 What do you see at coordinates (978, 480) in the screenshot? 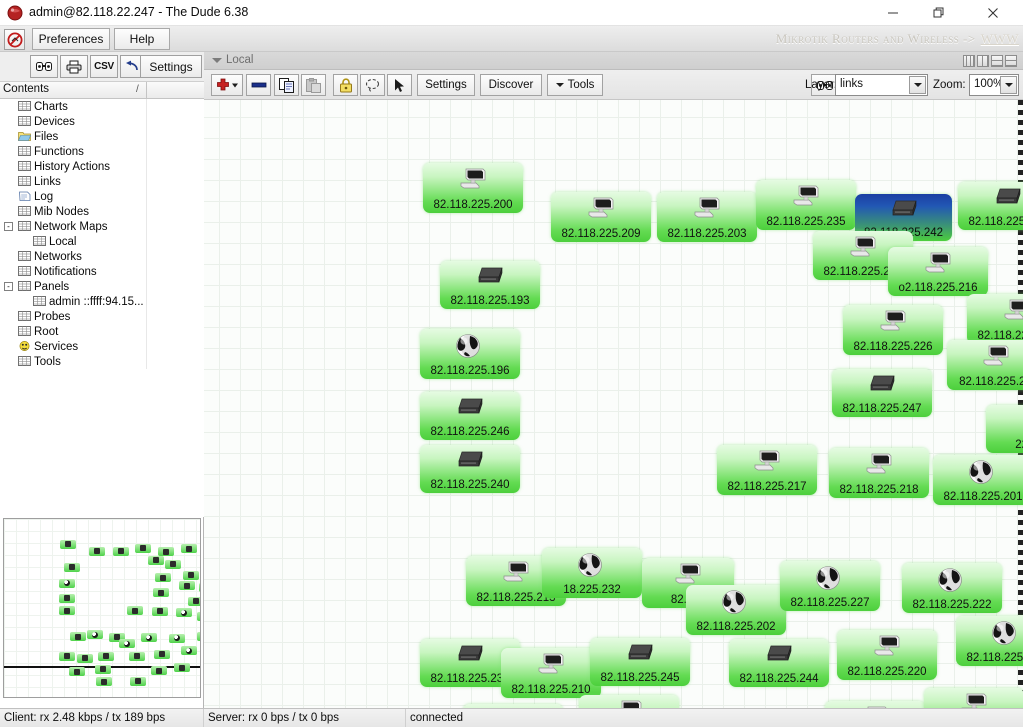
I see `map-node: 82.118.225.201` at bounding box center [978, 480].